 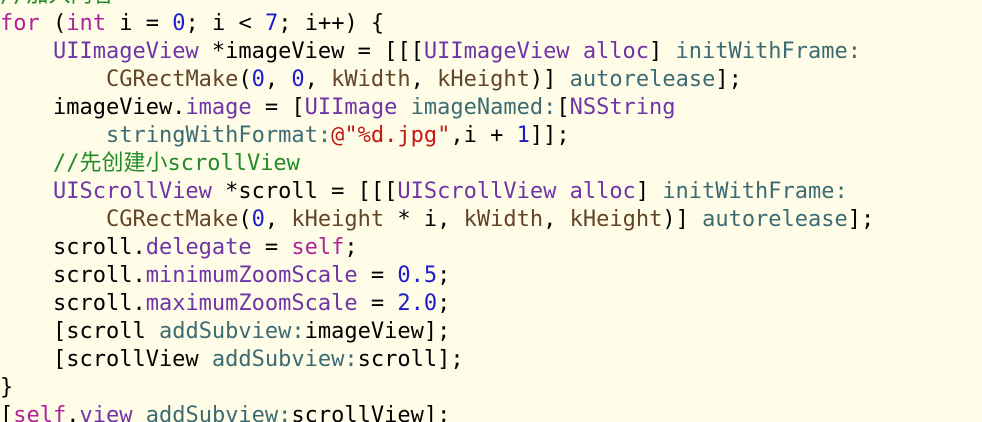 I want to click on code-line: scroll.minimumZoomScale = 0.5;, so click(x=225, y=276).